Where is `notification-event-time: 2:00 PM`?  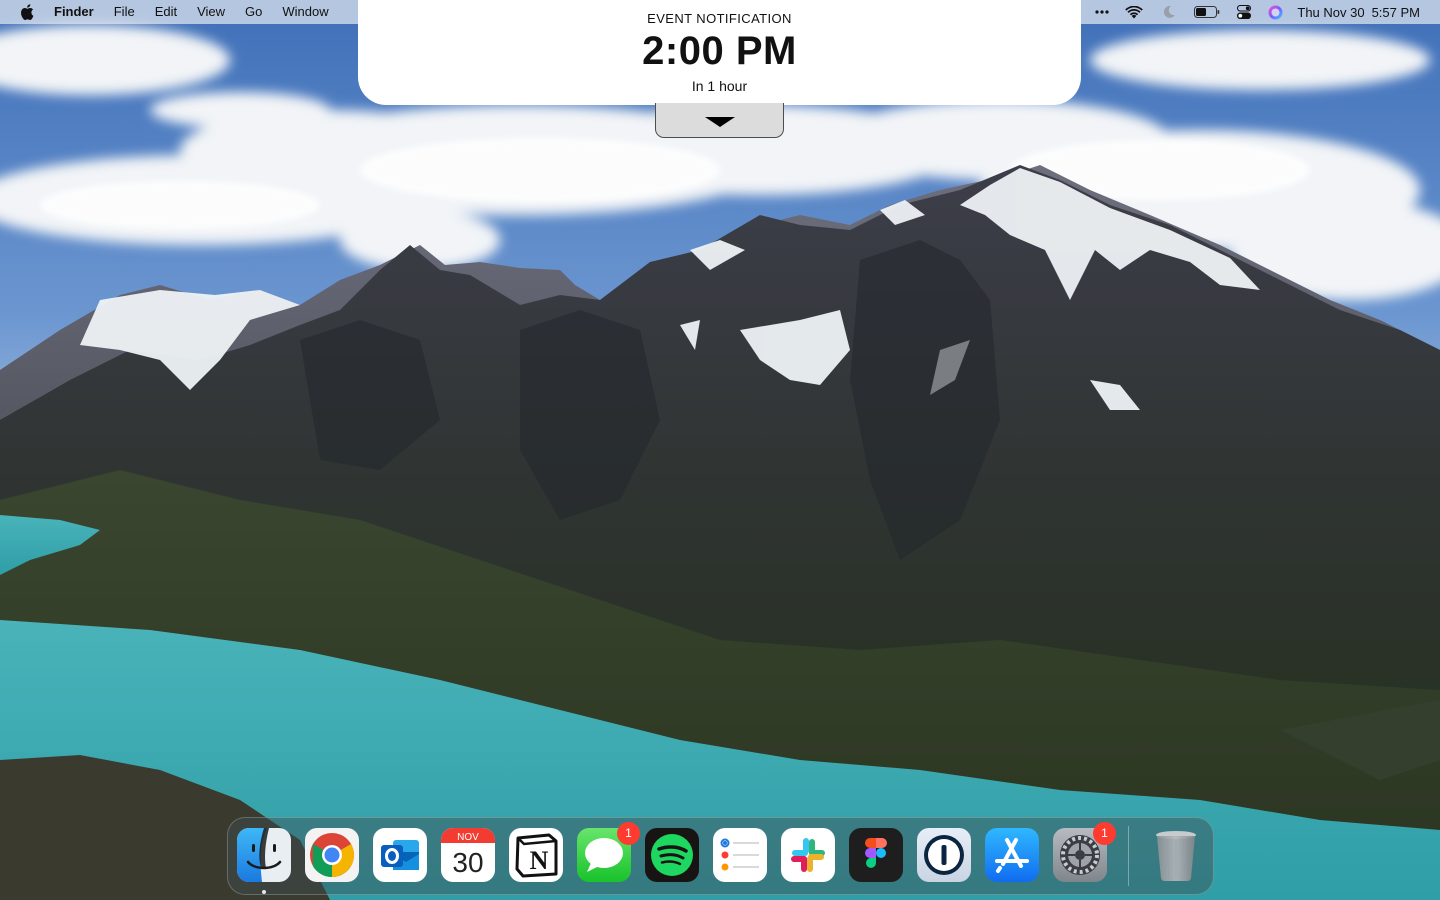 notification-event-time: 2:00 PM is located at coordinates (719, 51).